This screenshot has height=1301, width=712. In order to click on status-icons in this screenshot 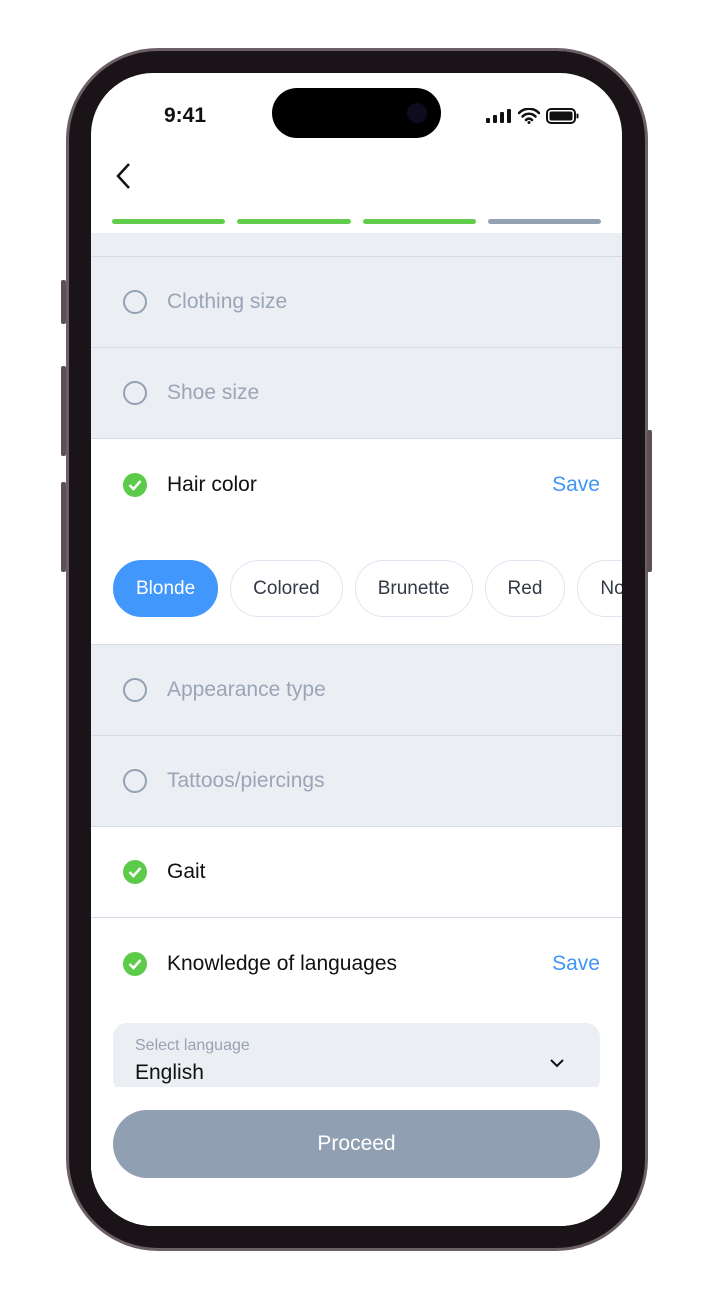, I will do `click(533, 116)`.